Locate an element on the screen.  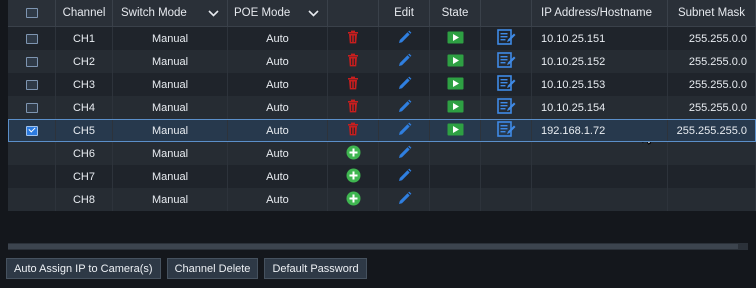
row-switch-mode: Manual is located at coordinates (170, 107).